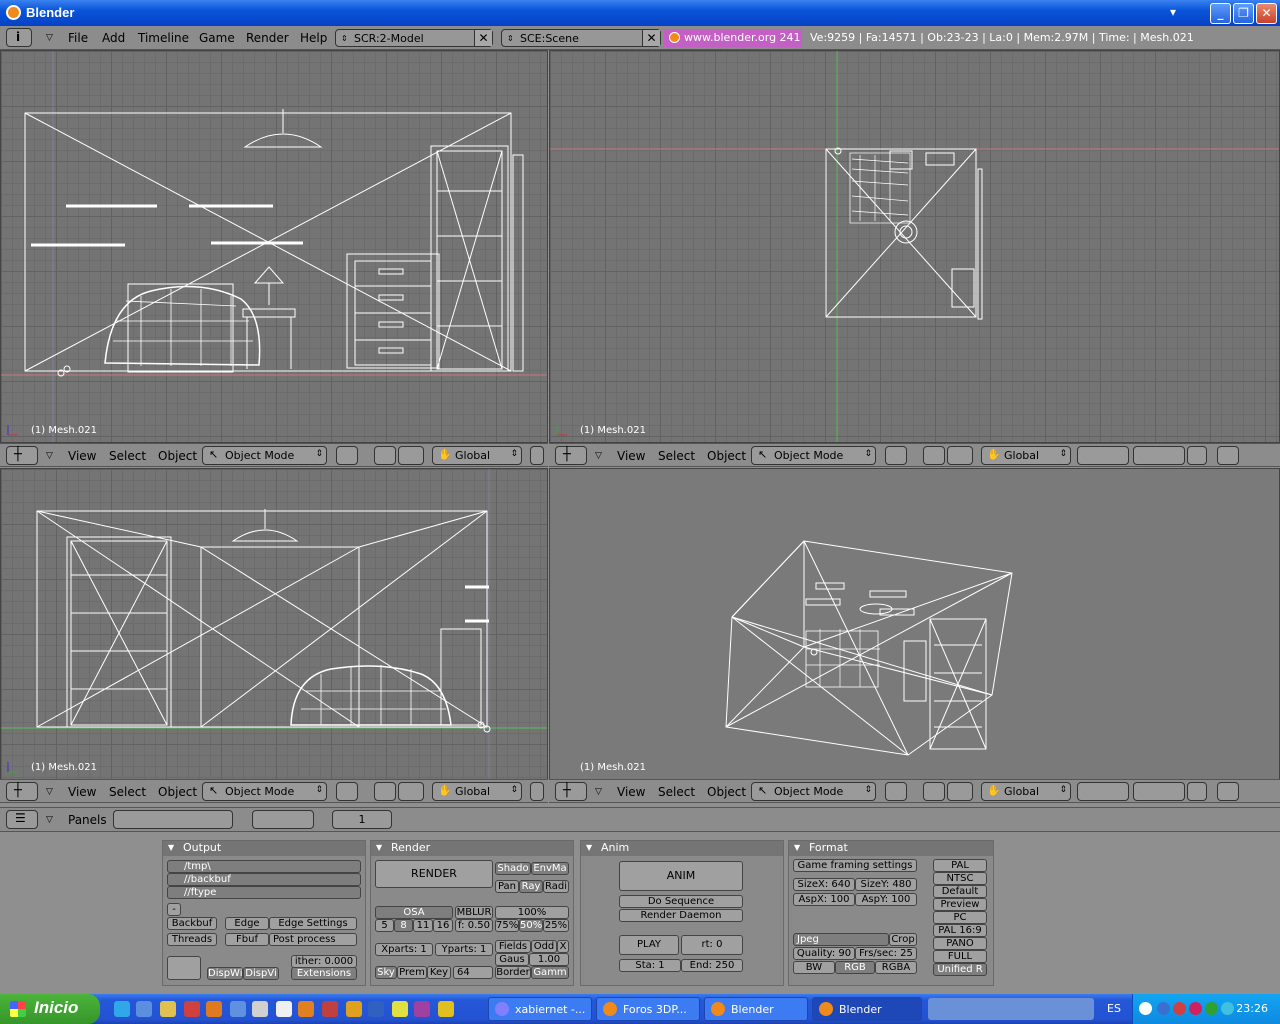  I want to click on sizey-field: SizeY: 480, so click(886, 884).